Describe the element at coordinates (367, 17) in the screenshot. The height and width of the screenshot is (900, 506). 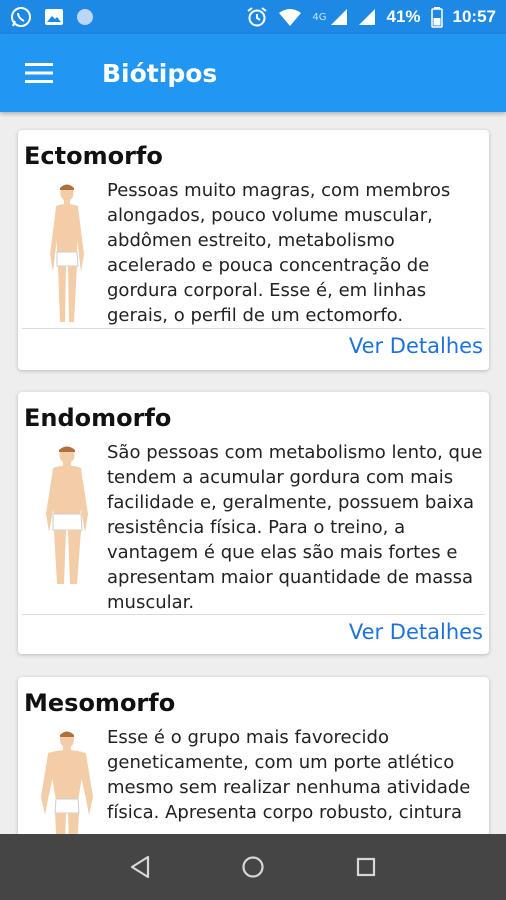
I see `signal-icon-secondary` at that location.